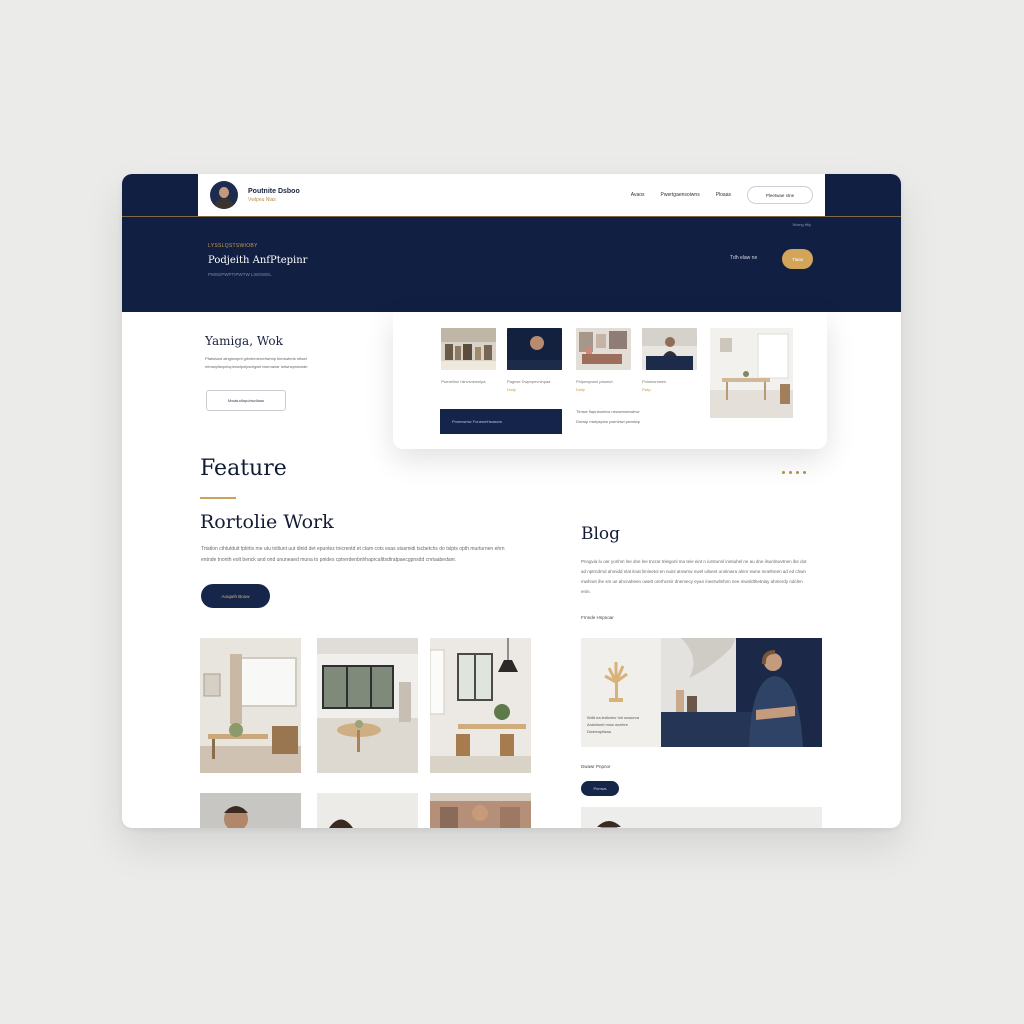 The width and height of the screenshot is (1024, 1024). I want to click on hero-secondary-link: Tdh elaw ne, so click(743, 258).